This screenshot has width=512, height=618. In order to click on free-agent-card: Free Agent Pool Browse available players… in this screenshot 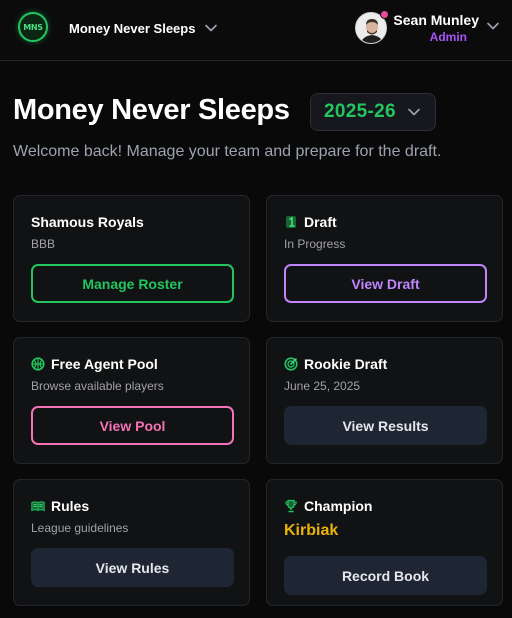, I will do `click(131, 400)`.